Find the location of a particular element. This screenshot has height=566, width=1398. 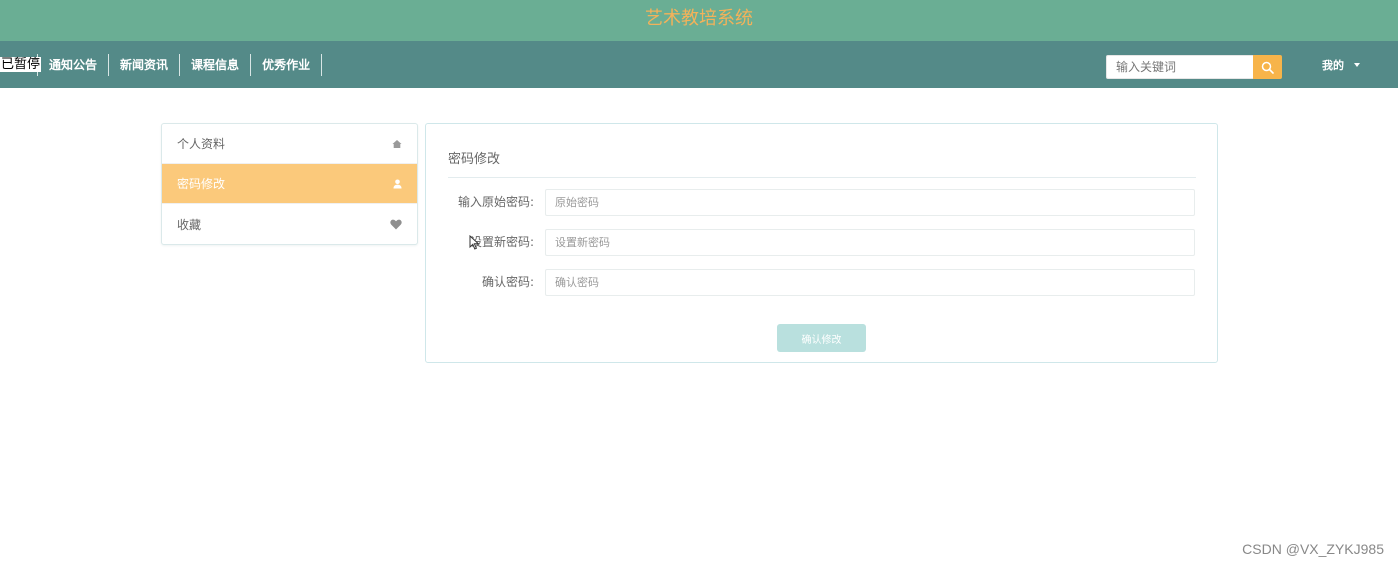

side-item-profile: 个人资料 is located at coordinates (289, 144).